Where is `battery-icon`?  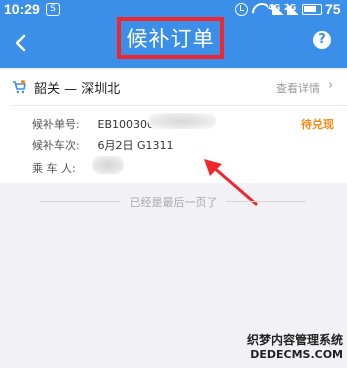
battery-icon is located at coordinates (312, 9).